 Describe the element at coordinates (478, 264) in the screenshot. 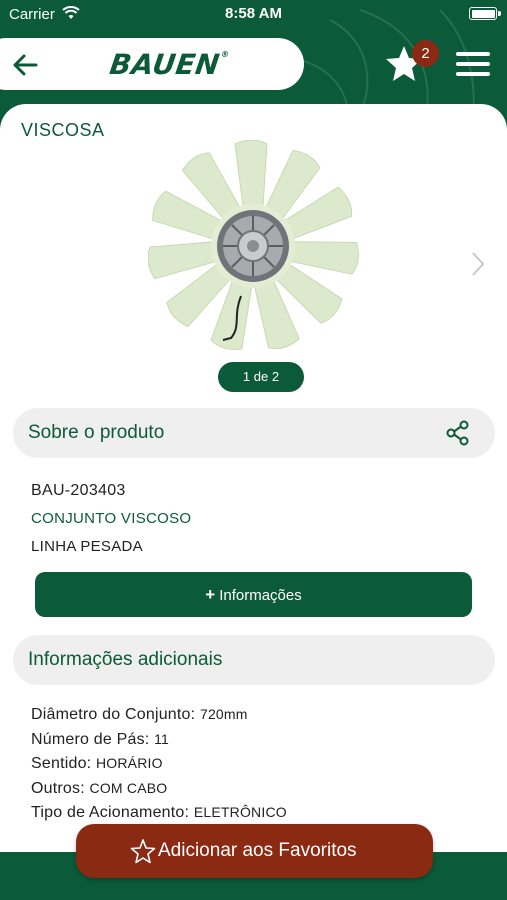

I see `chevron-right-icon` at that location.